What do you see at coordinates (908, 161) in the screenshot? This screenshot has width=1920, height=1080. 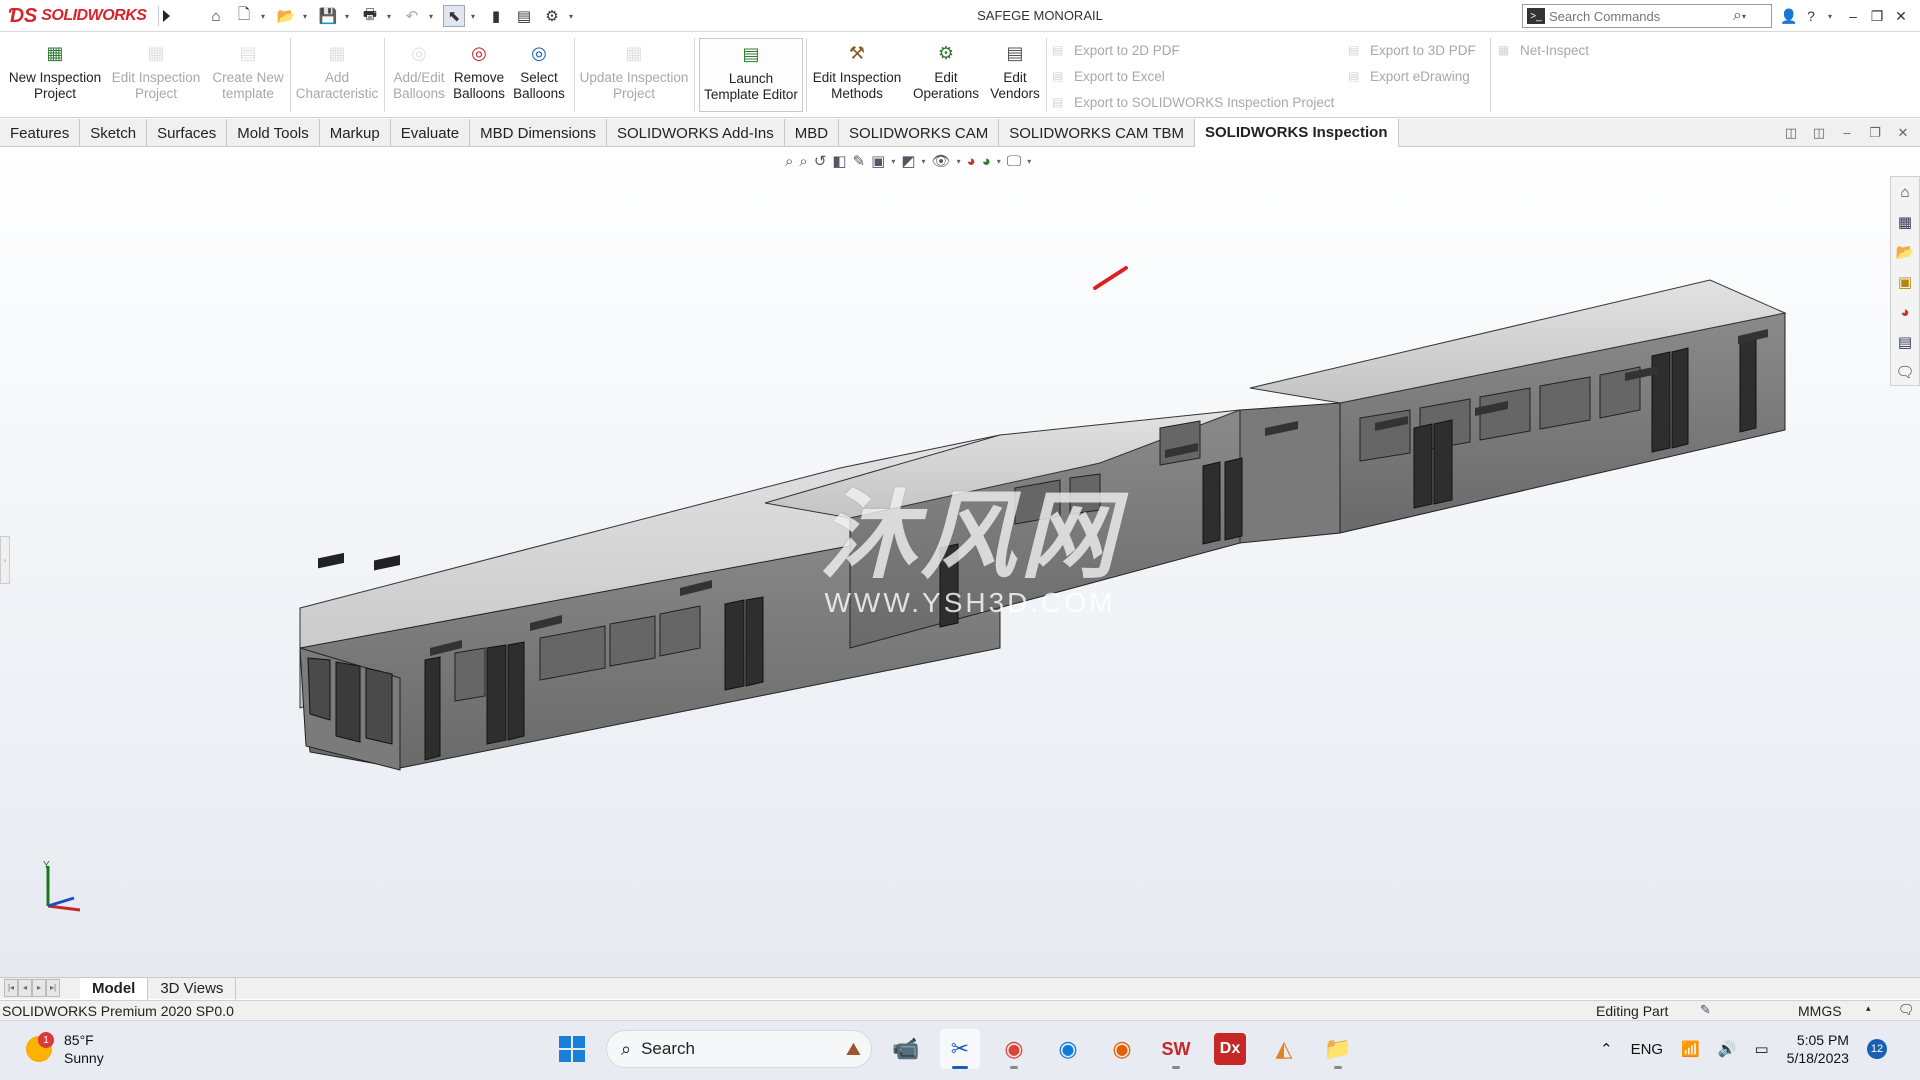 I see `display-style-icon: ◩` at bounding box center [908, 161].